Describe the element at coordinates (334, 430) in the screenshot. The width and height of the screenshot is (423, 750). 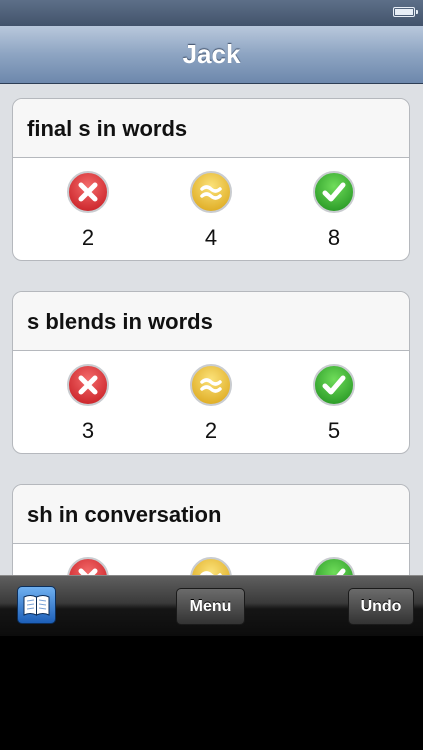
I see `correct-count: 5` at that location.